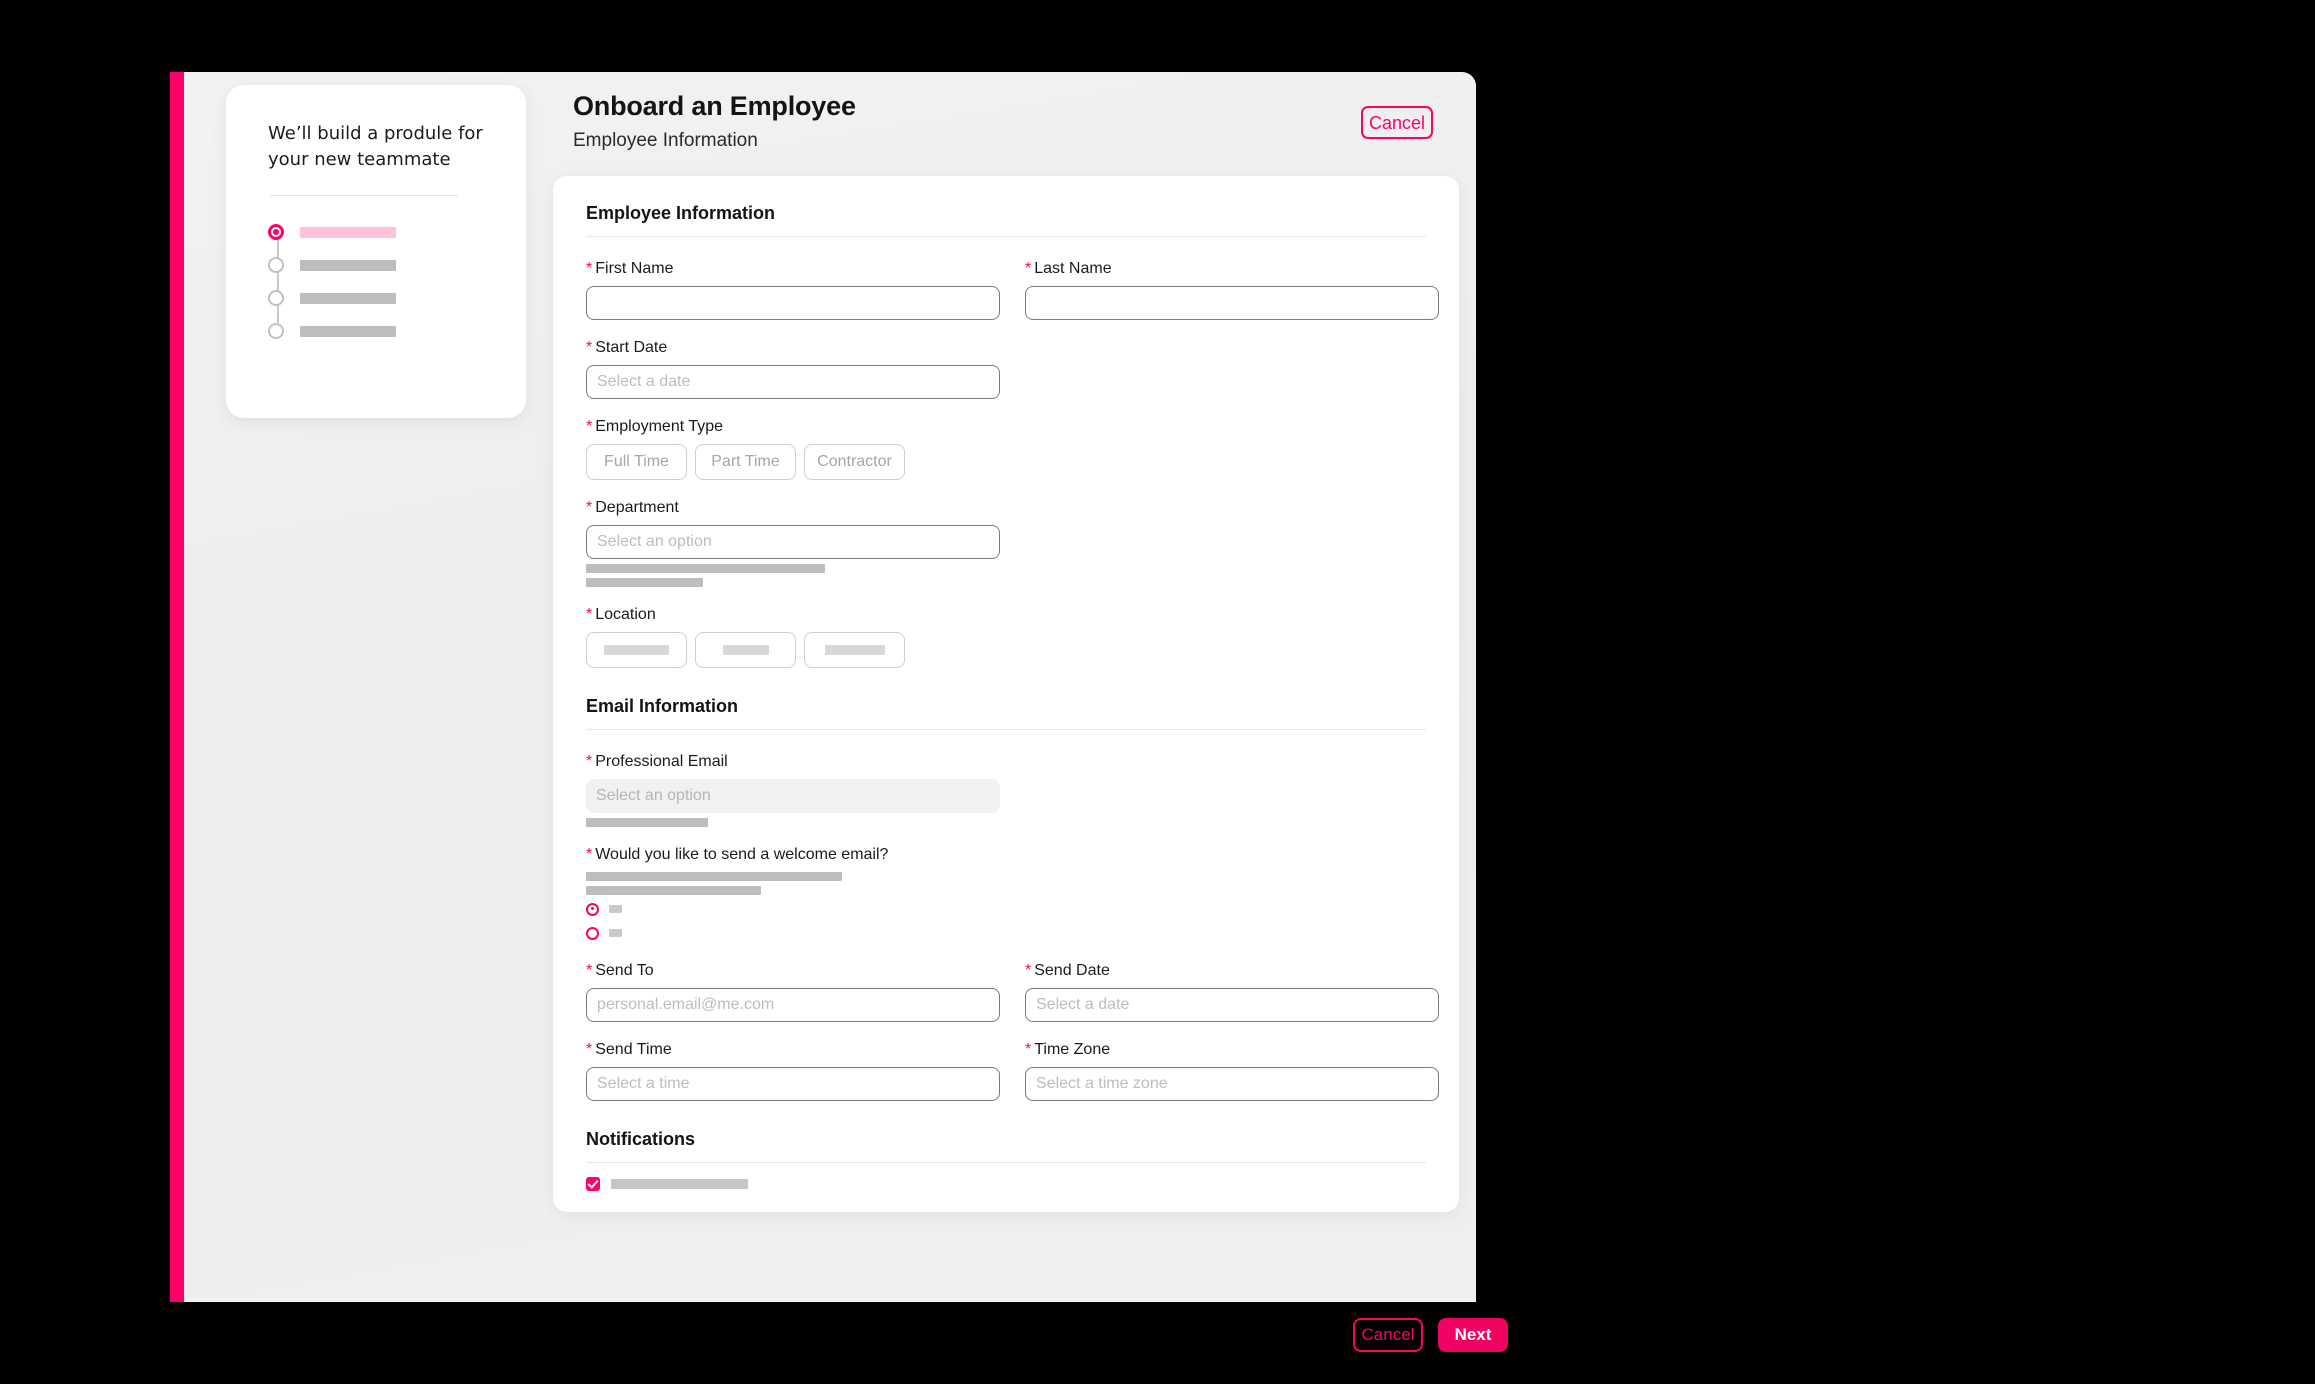 This screenshot has width=2315, height=1384. Describe the element at coordinates (793, 1005) in the screenshot. I see `send-to-input` at that location.